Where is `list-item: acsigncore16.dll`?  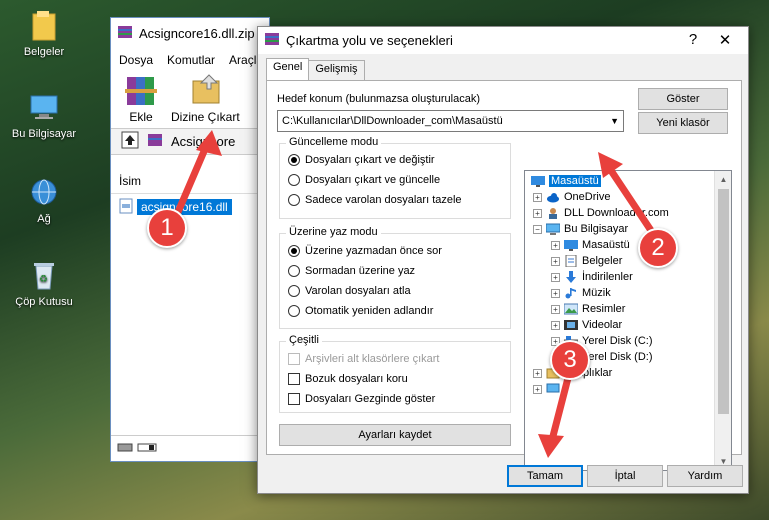 list-item: acsigncore16.dll is located at coordinates (194, 207).